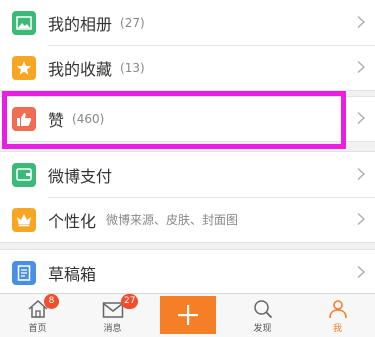  I want to click on search-icon, so click(262, 309).